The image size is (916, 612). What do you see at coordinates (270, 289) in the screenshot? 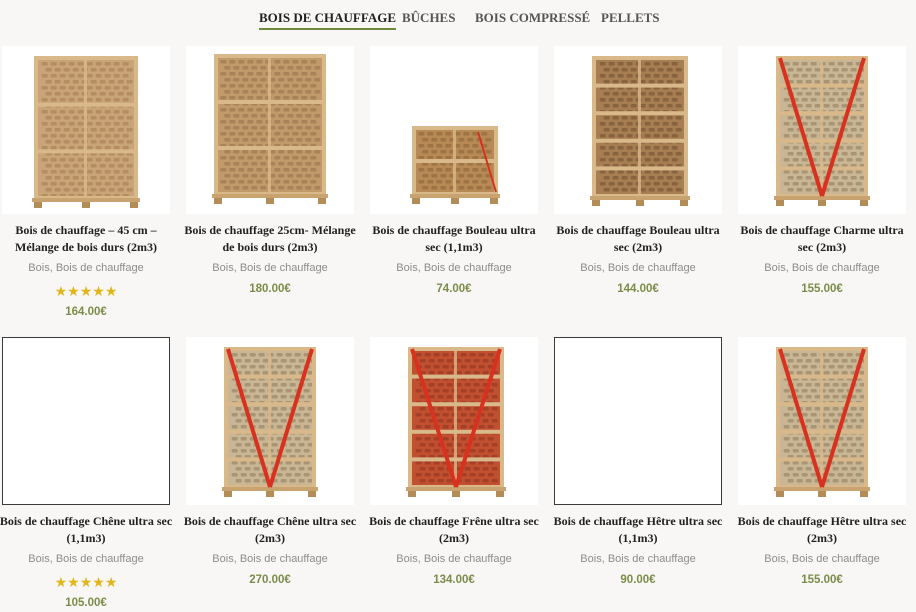
I see `product-price: 180.00€` at bounding box center [270, 289].